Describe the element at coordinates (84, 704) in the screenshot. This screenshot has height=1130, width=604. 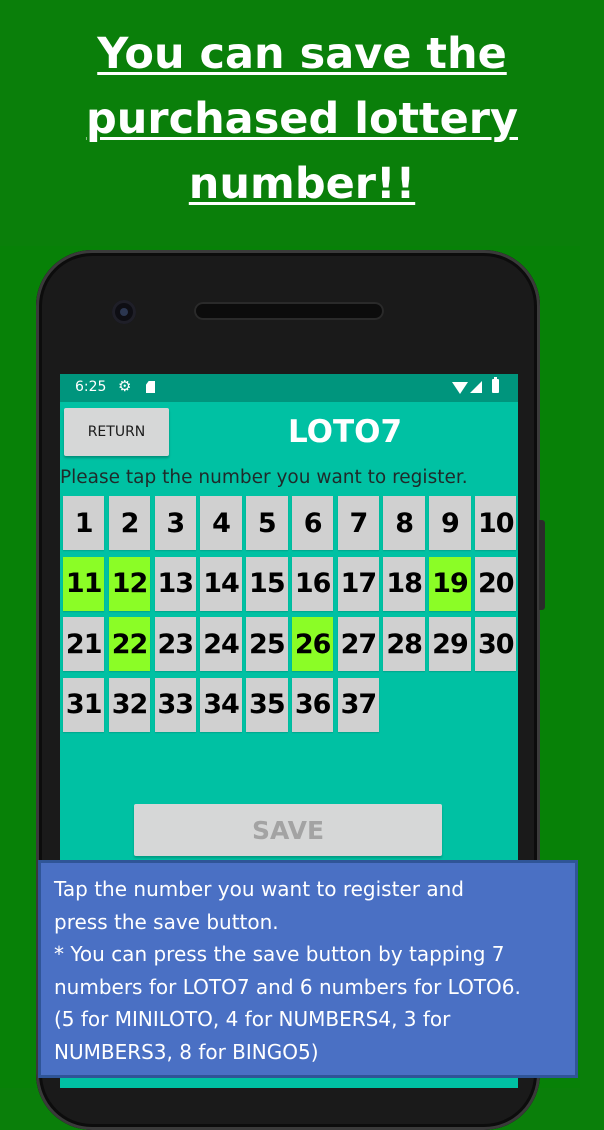
I see `number-button-31: 31` at that location.